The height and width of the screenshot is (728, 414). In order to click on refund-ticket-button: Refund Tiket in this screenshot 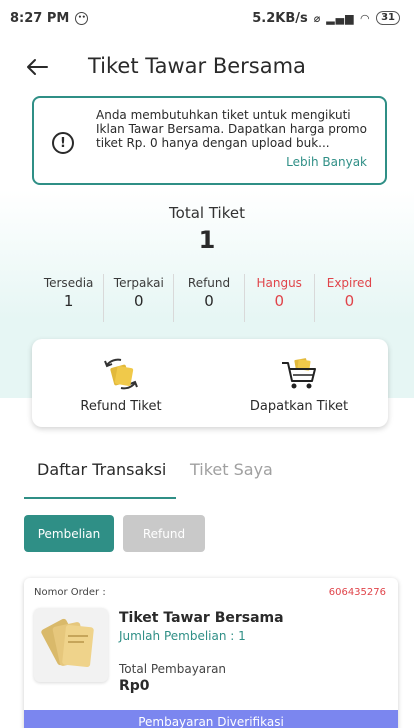, I will do `click(121, 383)`.